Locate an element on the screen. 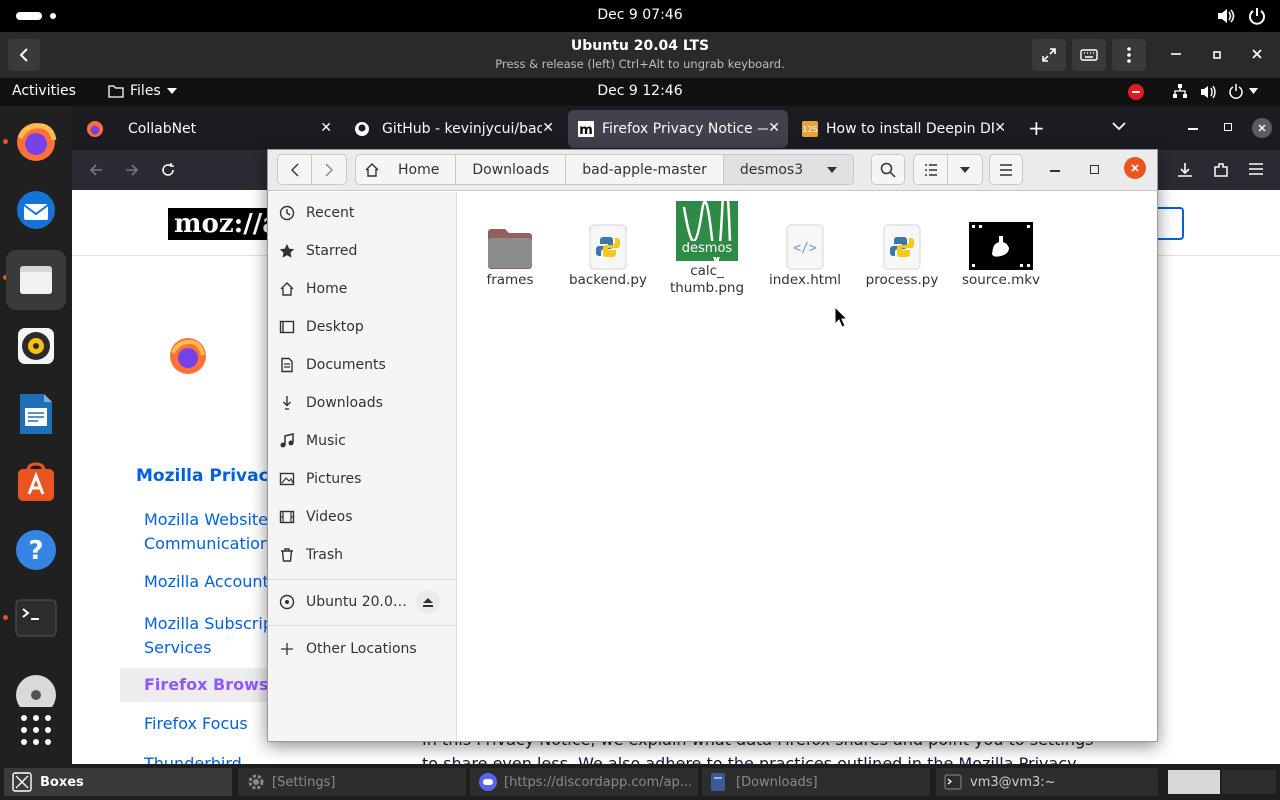 This screenshot has width=1280, height=800. files-launcher is located at coordinates (36, 280).